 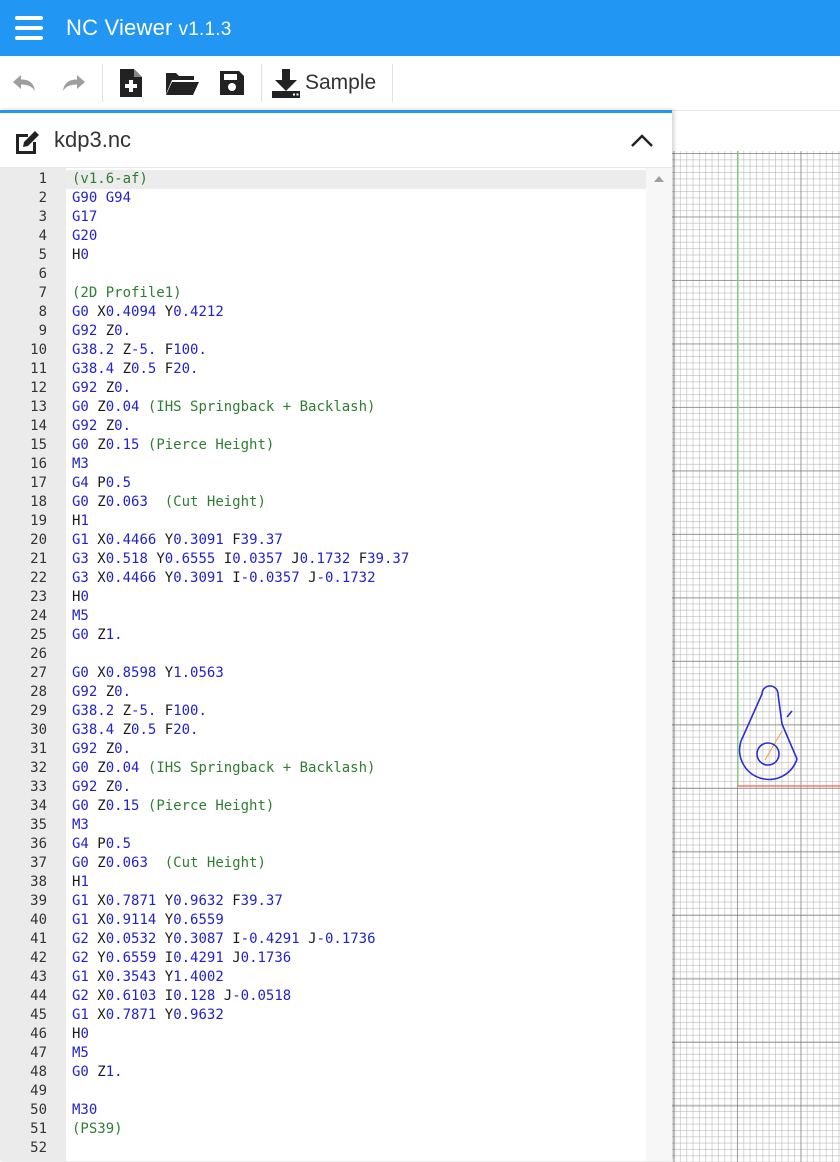 I want to click on line-text: G1 X0.7871 Y0.9632, so click(x=148, y=1015).